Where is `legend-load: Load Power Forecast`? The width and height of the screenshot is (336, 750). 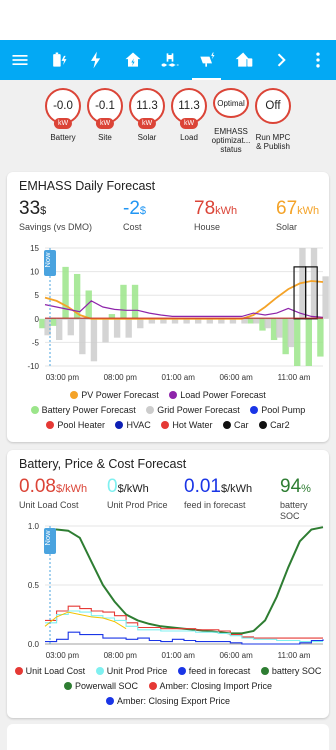 legend-load: Load Power Forecast is located at coordinates (217, 395).